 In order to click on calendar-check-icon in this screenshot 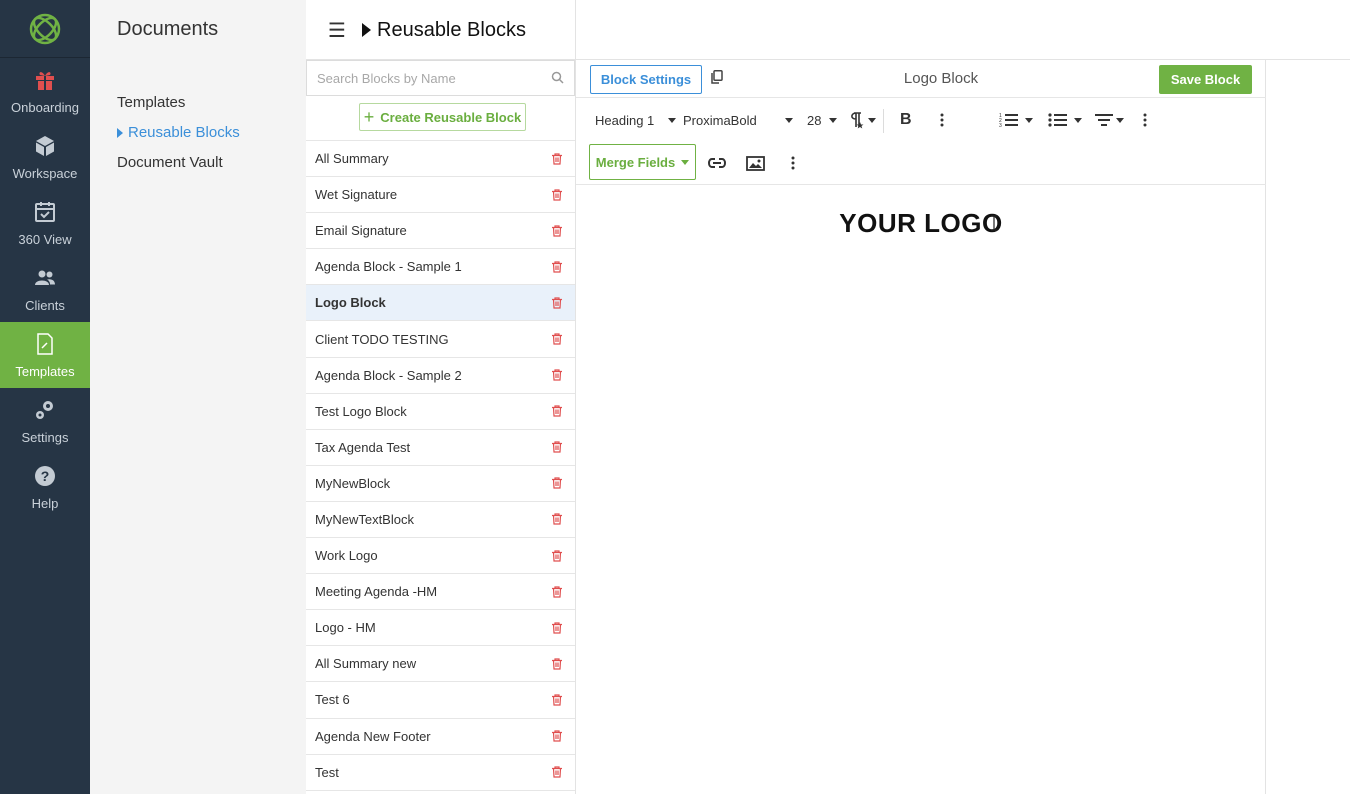, I will do `click(45, 211)`.